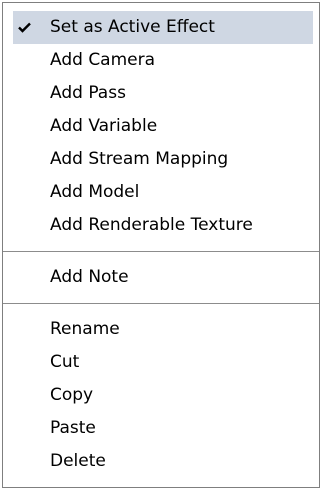  Describe the element at coordinates (163, 192) in the screenshot. I see `menu-item-add-model: Add Model` at that location.